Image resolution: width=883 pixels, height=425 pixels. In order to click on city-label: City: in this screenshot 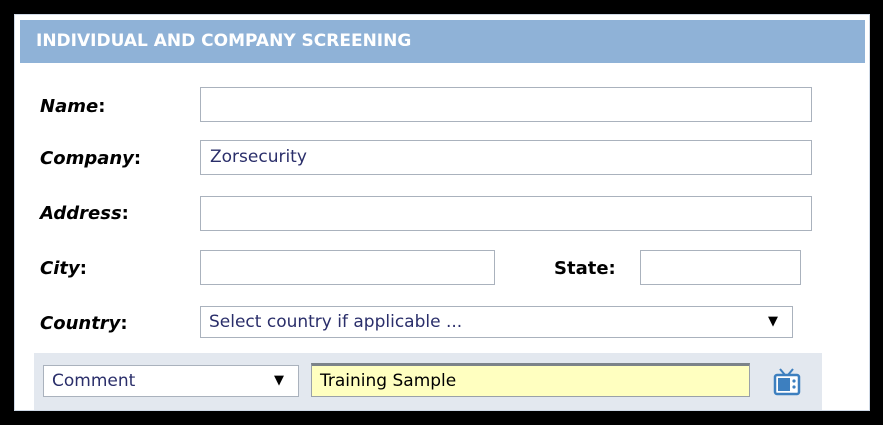, I will do `click(63, 268)`.